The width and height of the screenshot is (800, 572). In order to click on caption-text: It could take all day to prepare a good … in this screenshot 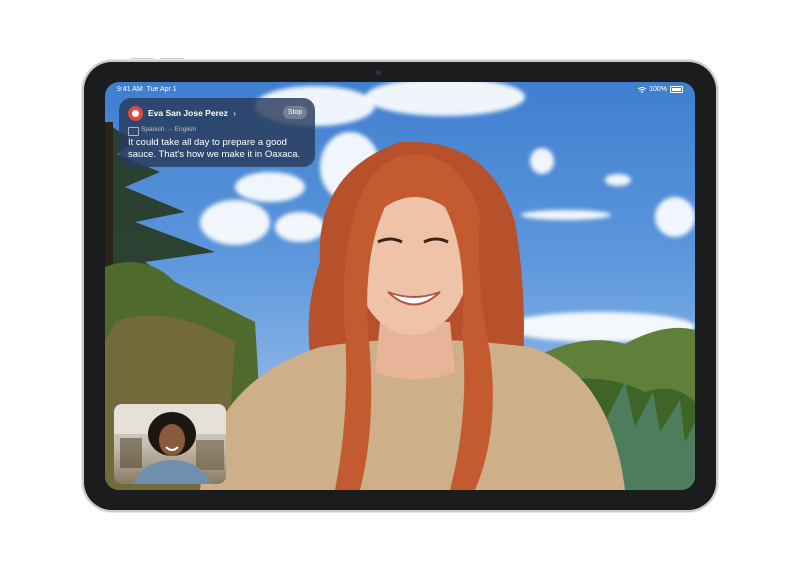, I will do `click(214, 148)`.